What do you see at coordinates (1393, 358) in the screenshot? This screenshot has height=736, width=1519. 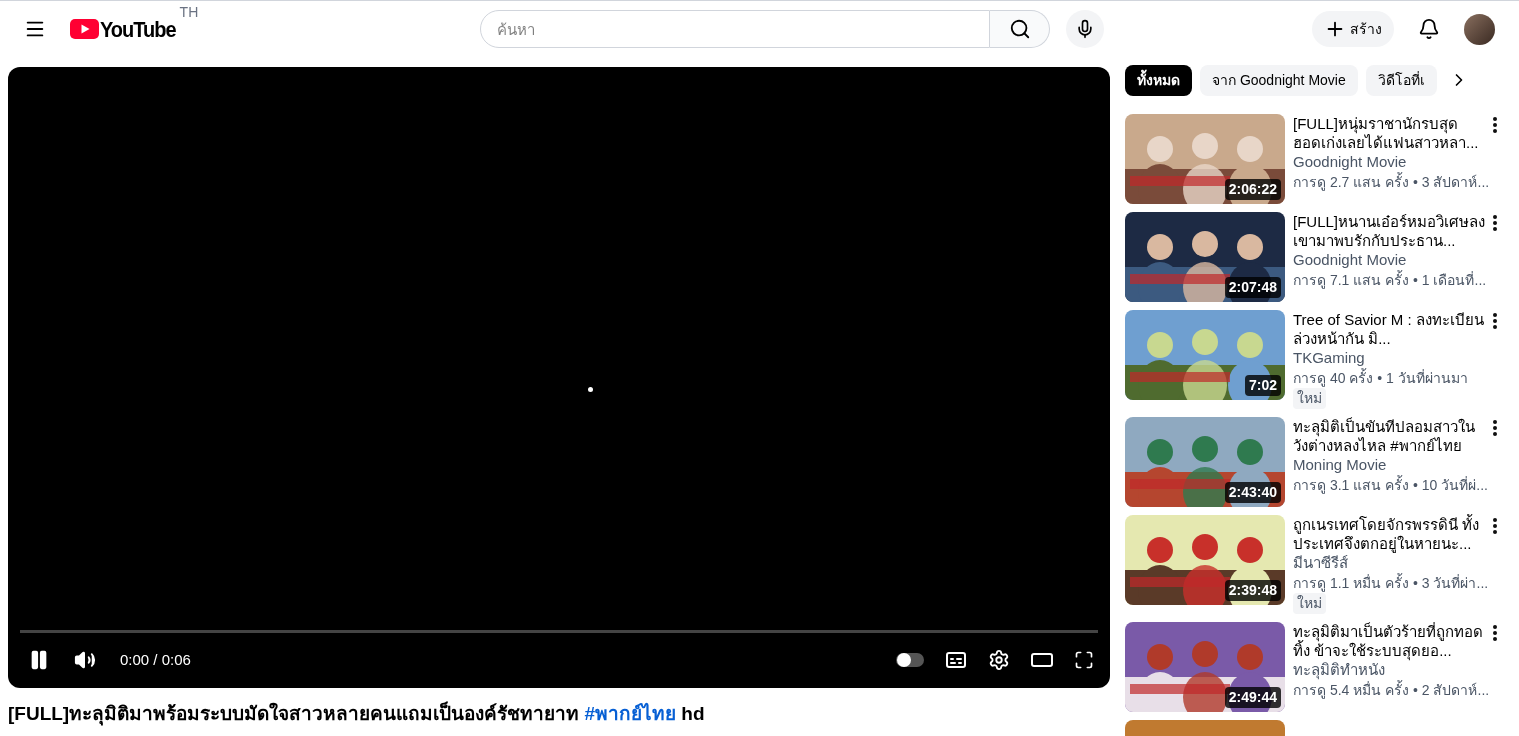 I see `channel-name: TKGaming` at bounding box center [1393, 358].